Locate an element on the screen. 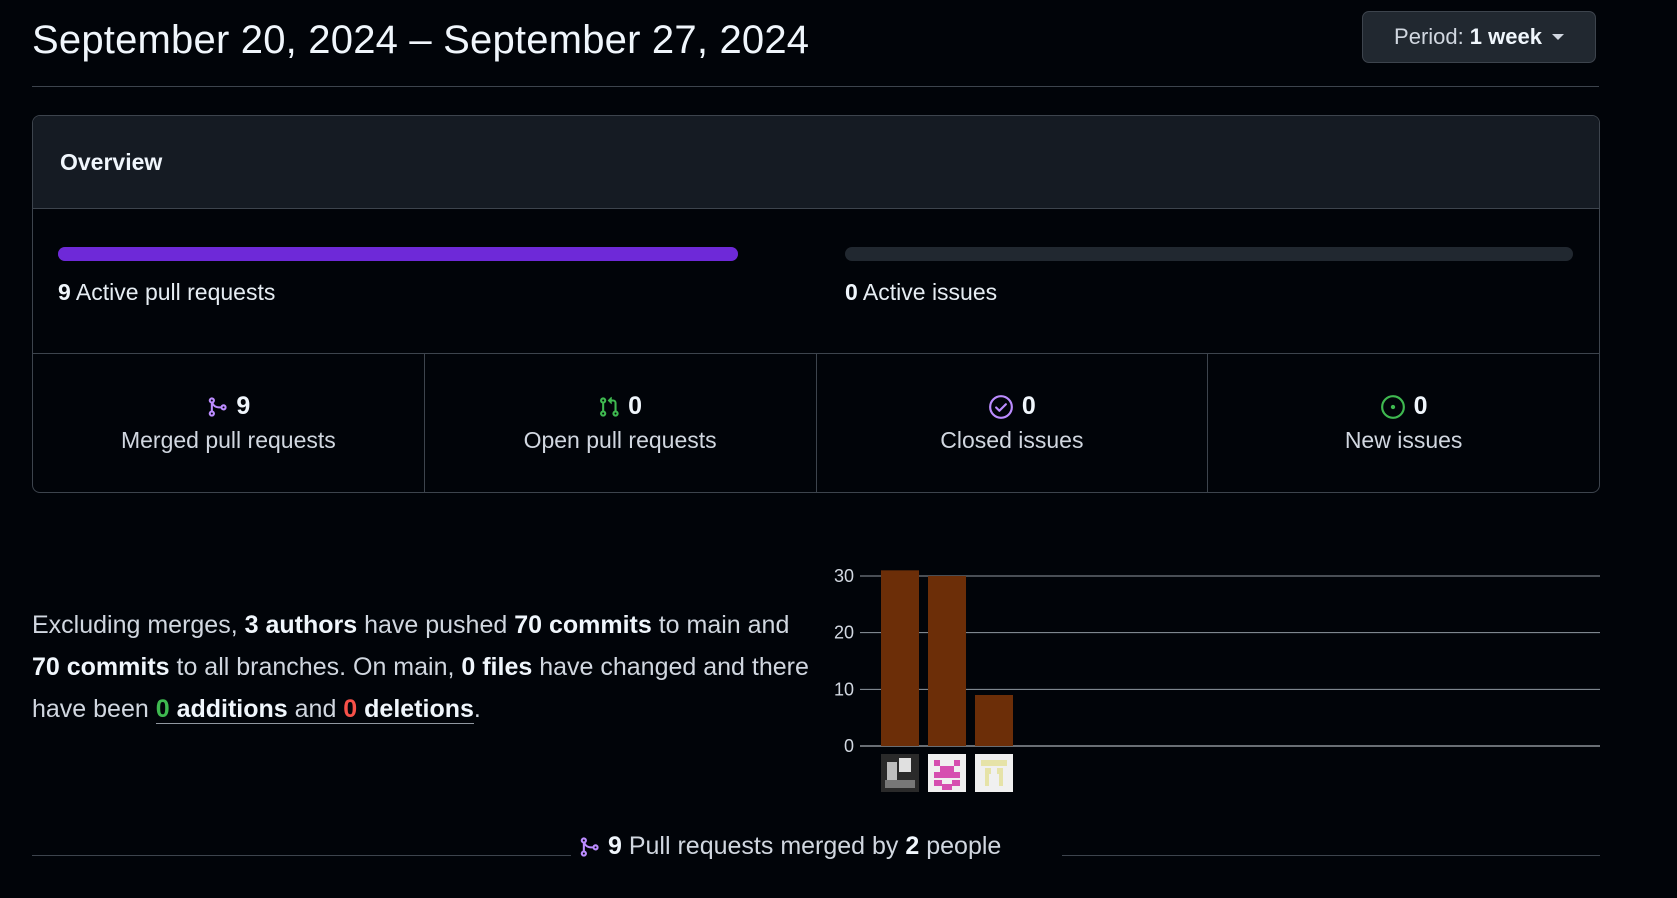  closed-issues-label: Closed issues is located at coordinates (1012, 440).